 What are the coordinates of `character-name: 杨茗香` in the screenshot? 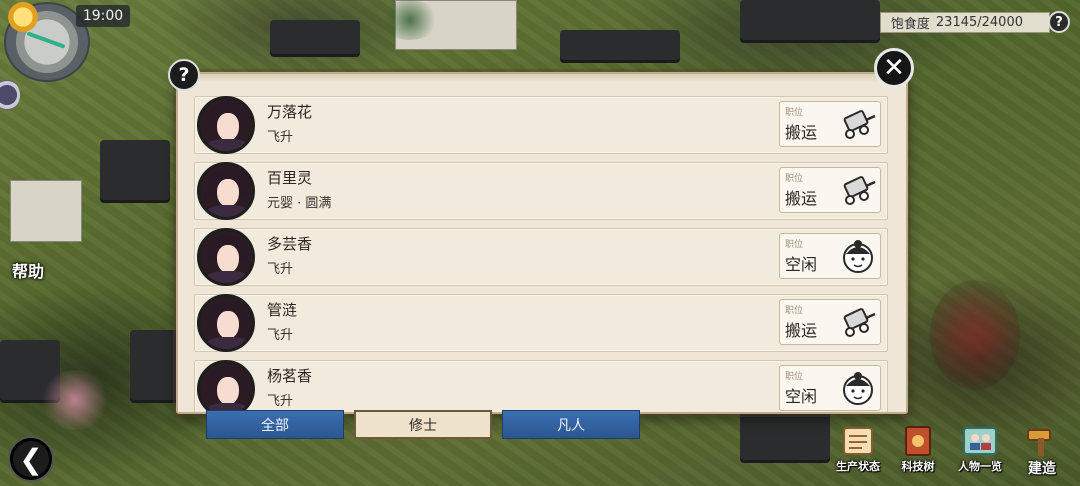 It's located at (290, 376).